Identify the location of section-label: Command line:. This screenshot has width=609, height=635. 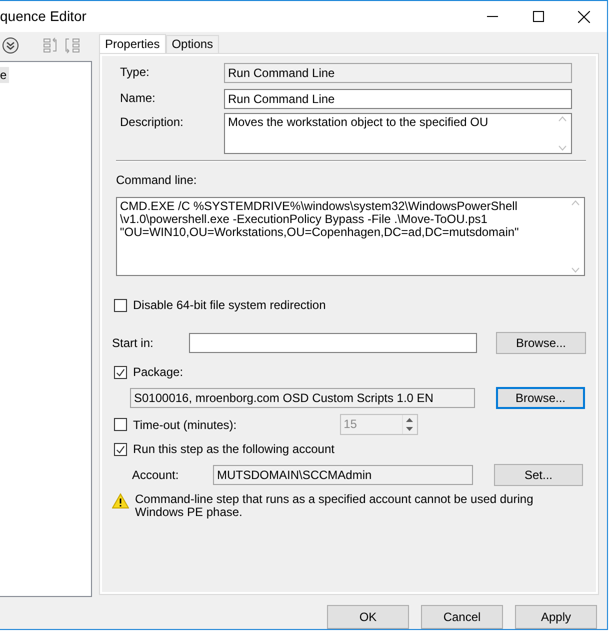
(156, 180).